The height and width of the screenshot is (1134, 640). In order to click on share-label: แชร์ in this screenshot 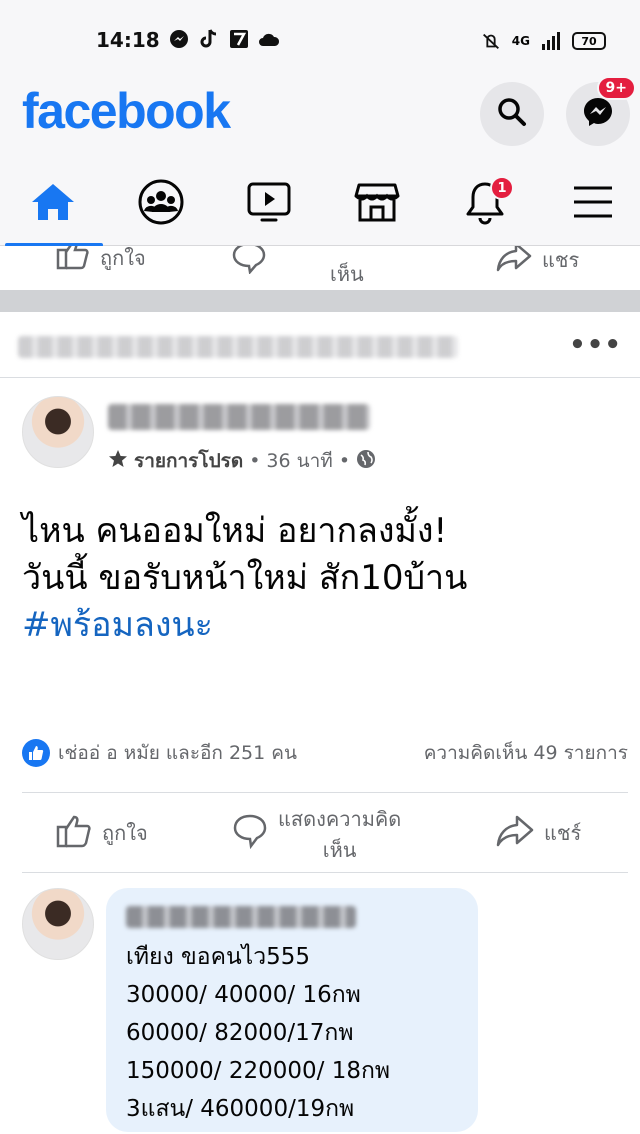, I will do `click(563, 833)`.